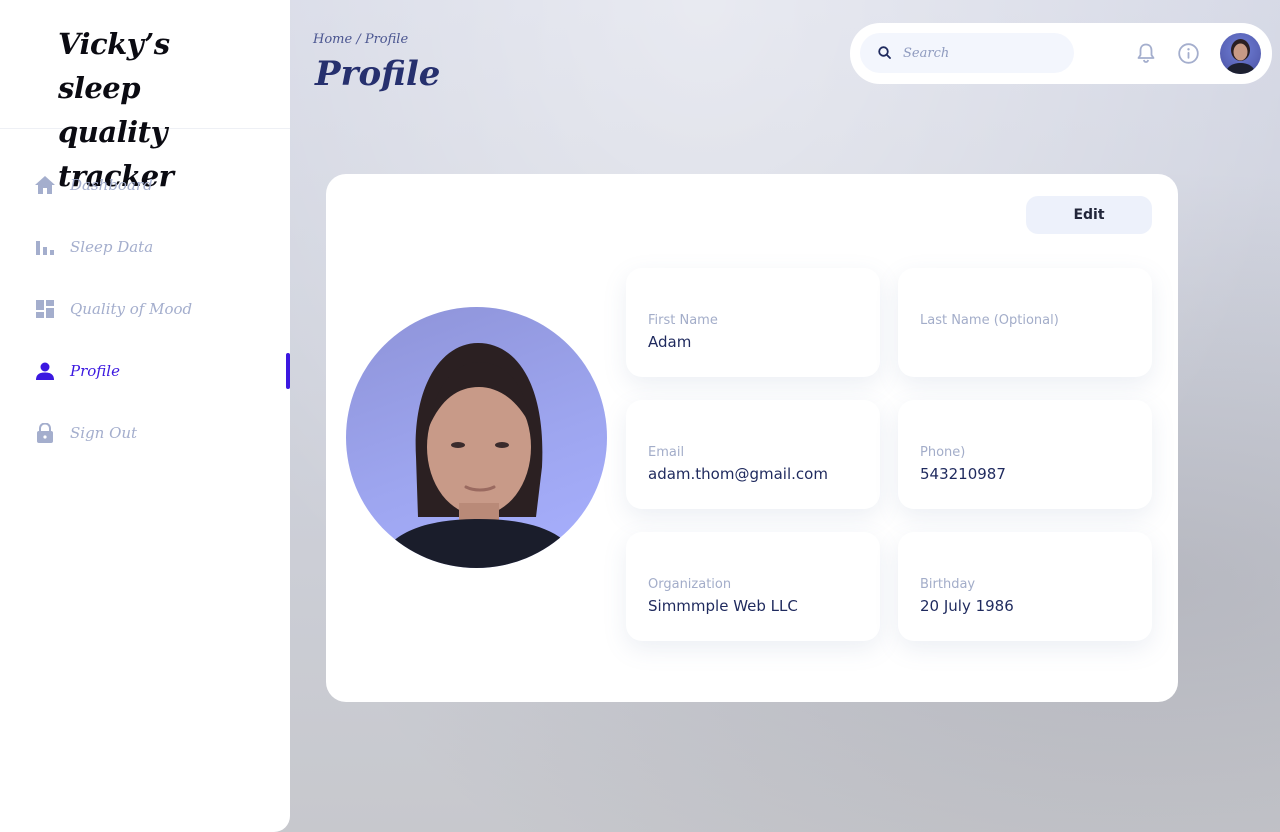 The width and height of the screenshot is (1280, 832). What do you see at coordinates (145, 96) in the screenshot?
I see `brand: Vicky’s sleep quality tracker` at bounding box center [145, 96].